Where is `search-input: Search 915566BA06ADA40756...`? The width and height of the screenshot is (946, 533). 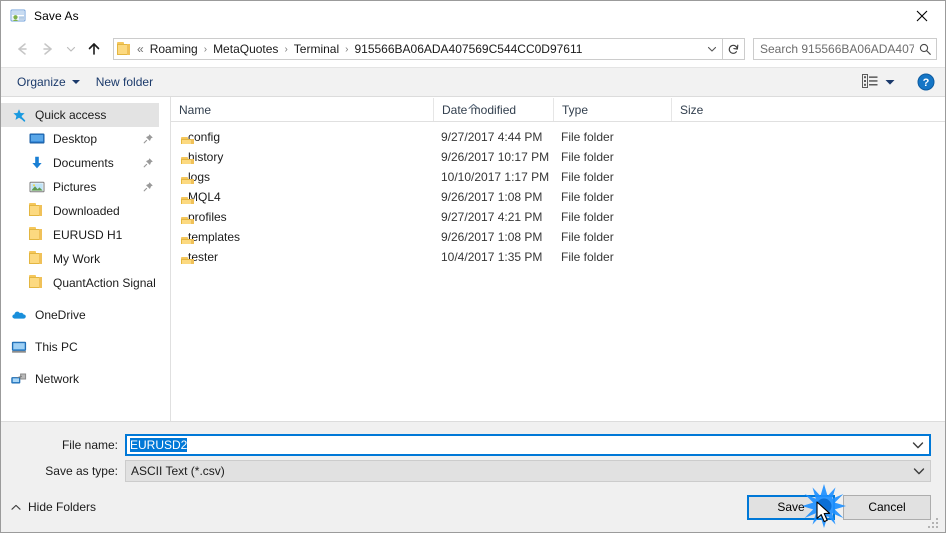
search-input: Search 915566BA06ADA40756... is located at coordinates (845, 49).